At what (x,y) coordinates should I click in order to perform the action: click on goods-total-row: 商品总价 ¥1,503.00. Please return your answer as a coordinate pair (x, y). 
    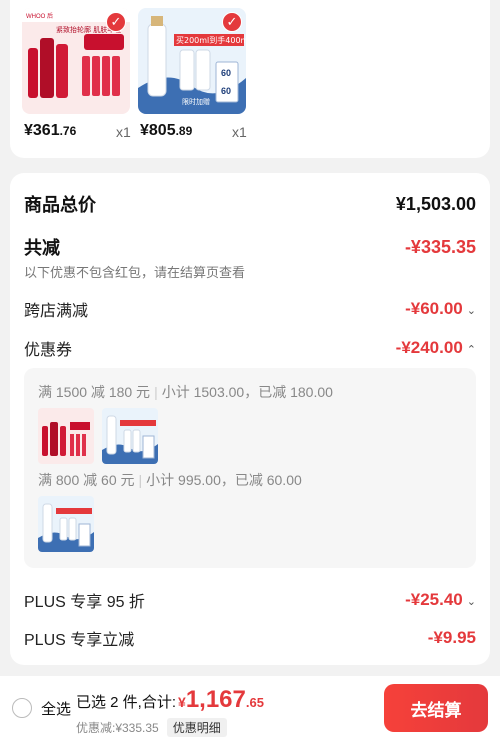
    Looking at the image, I should click on (250, 204).